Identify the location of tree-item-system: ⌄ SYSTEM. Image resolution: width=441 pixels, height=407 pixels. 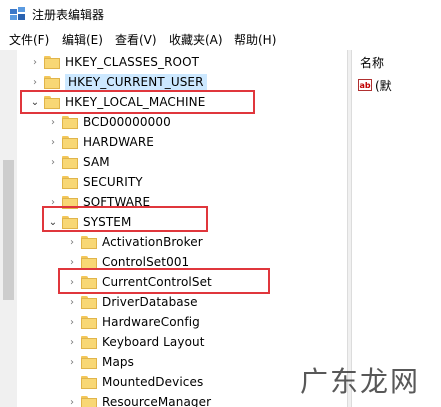
(89, 222).